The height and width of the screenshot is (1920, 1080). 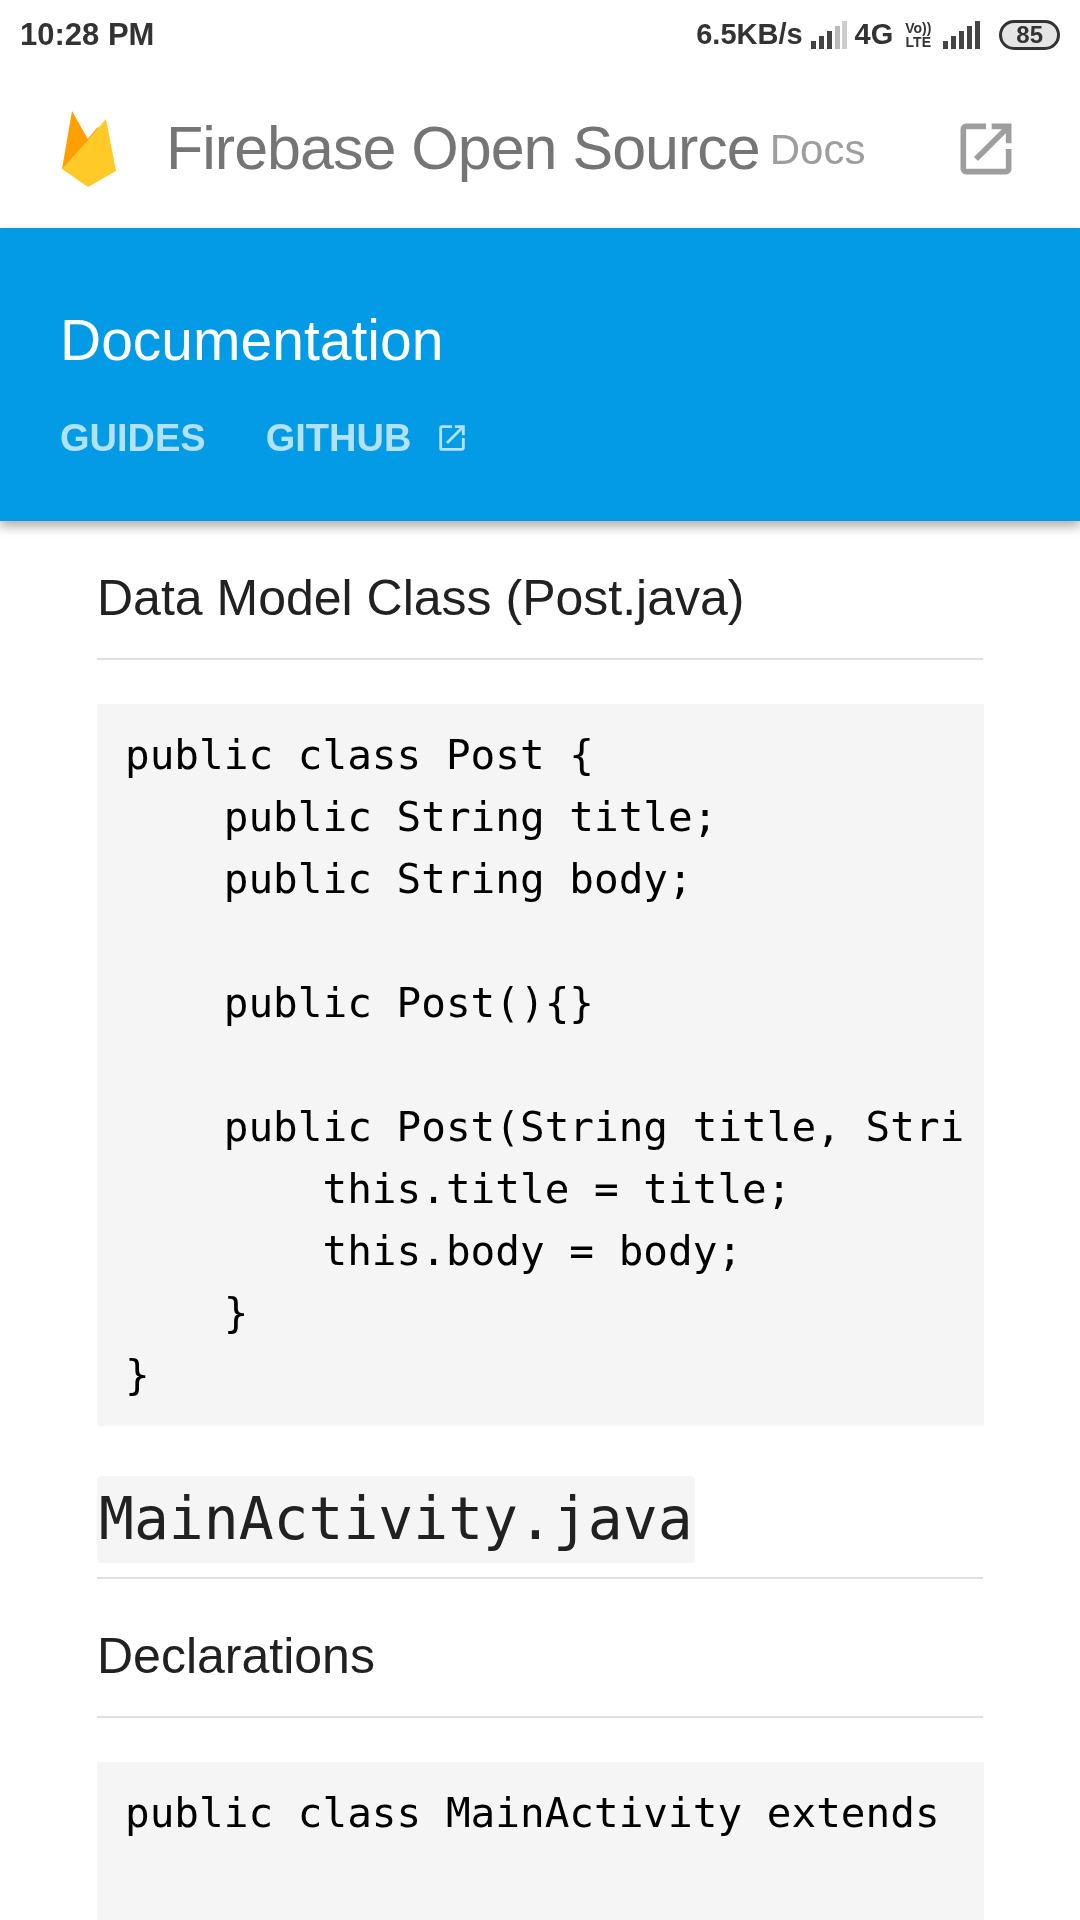 What do you see at coordinates (408, 1003) in the screenshot?
I see `code-line: public Post(){}` at bounding box center [408, 1003].